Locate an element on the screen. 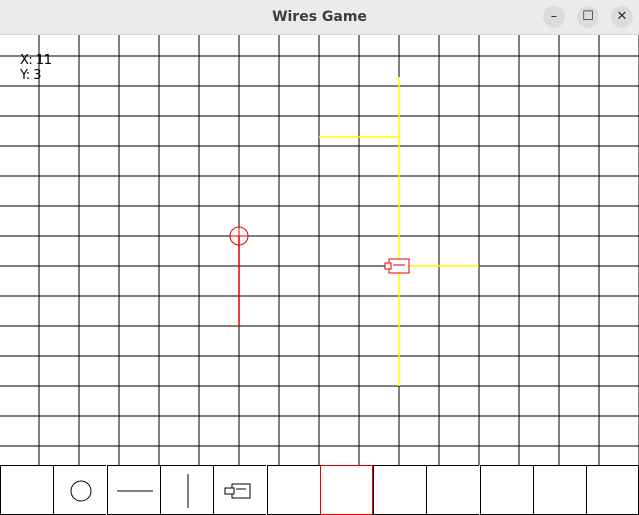 This screenshot has height=515, width=639. tool-palette is located at coordinates (319, 490).